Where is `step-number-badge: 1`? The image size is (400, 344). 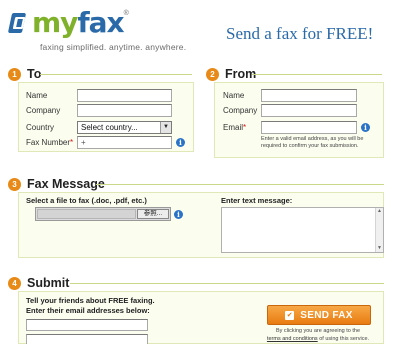 step-number-badge: 1 is located at coordinates (14, 74).